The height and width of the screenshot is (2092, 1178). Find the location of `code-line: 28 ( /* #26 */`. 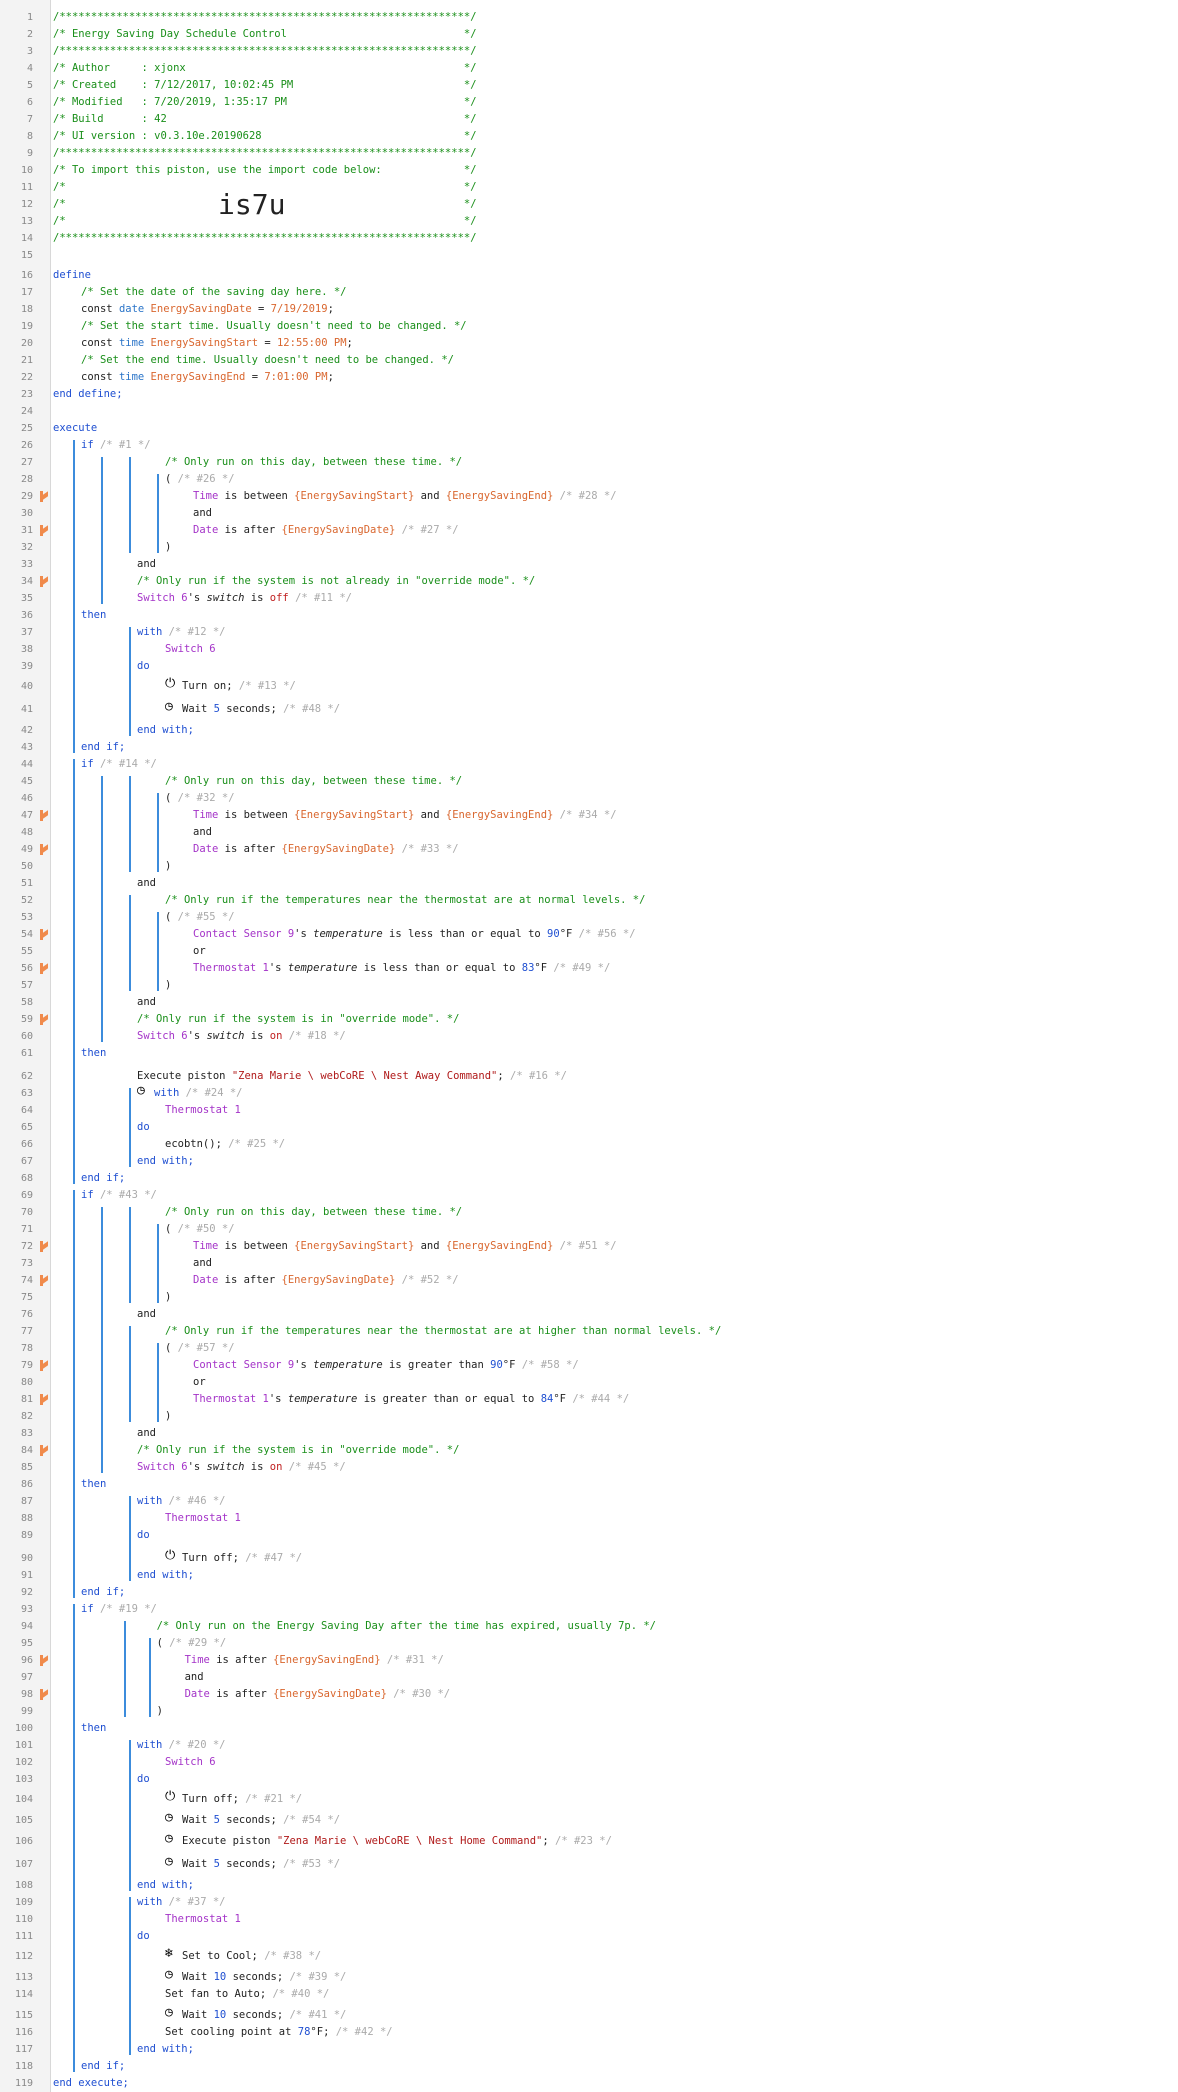

code-line: 28 ( /* #26 */ is located at coordinates (589, 479).